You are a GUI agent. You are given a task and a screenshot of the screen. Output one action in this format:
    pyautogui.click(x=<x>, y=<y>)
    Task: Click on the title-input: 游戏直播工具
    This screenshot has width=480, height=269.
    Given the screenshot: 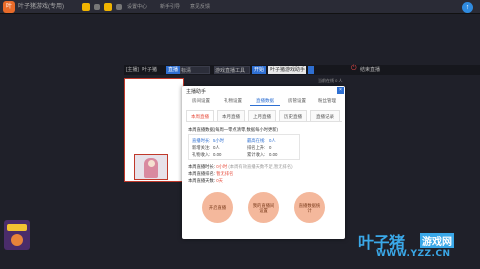 What is the action you would take?
    pyautogui.click(x=232, y=70)
    